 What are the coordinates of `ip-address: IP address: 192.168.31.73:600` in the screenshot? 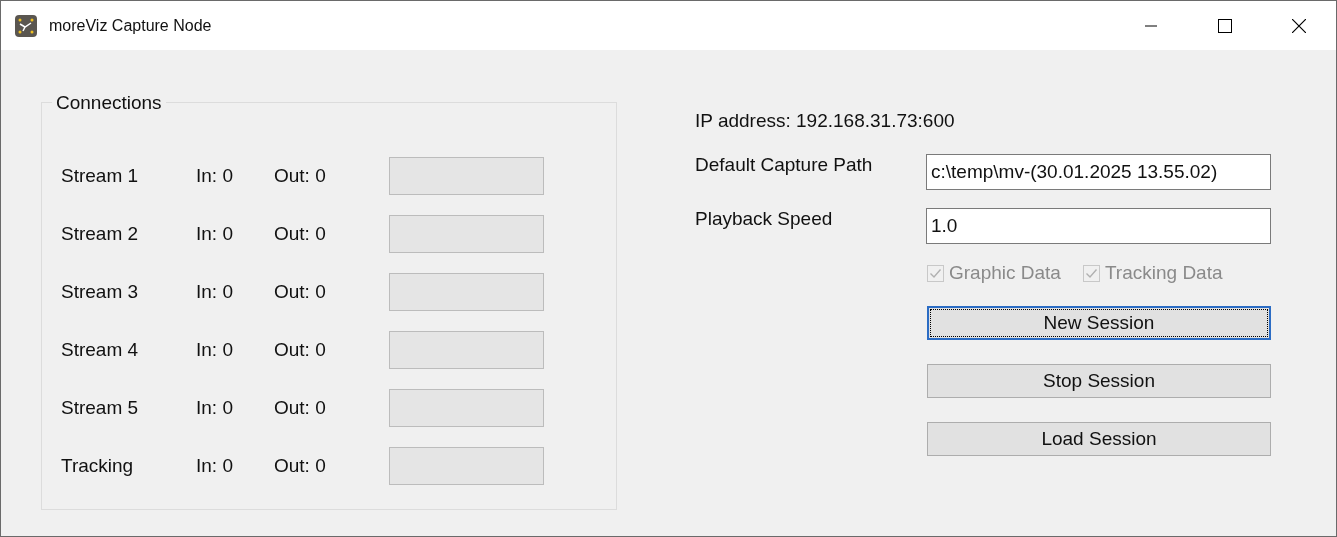 It's located at (825, 121).